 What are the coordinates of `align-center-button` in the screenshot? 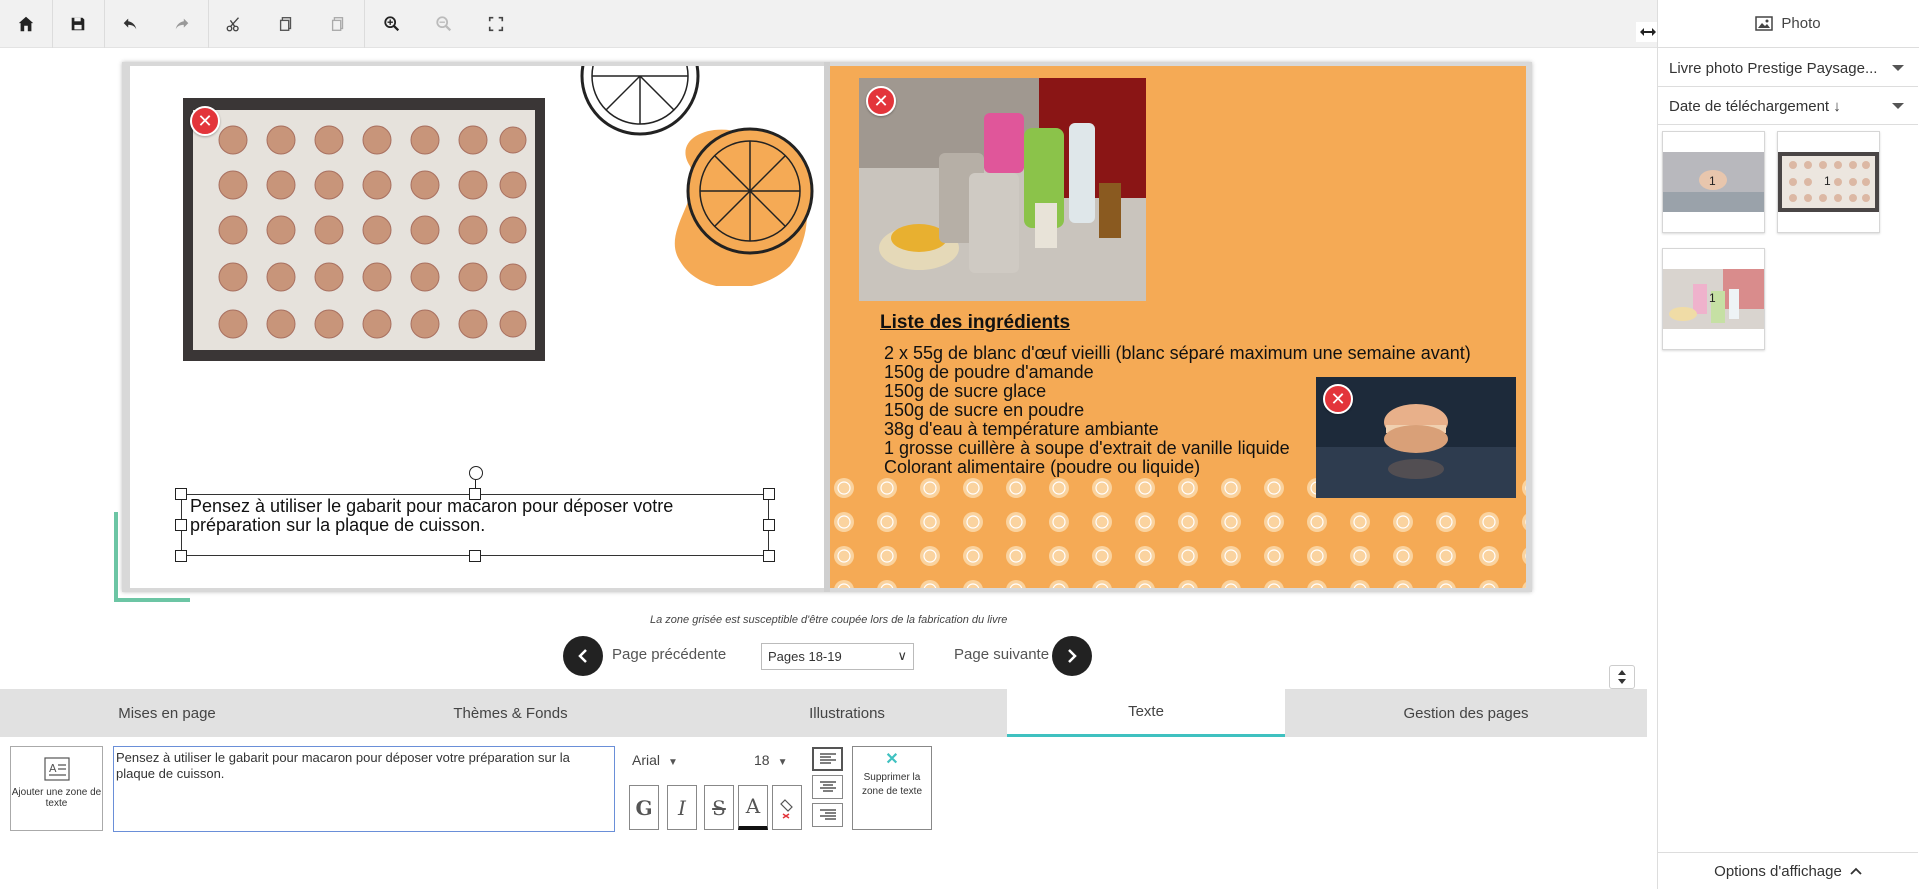 It's located at (827, 787).